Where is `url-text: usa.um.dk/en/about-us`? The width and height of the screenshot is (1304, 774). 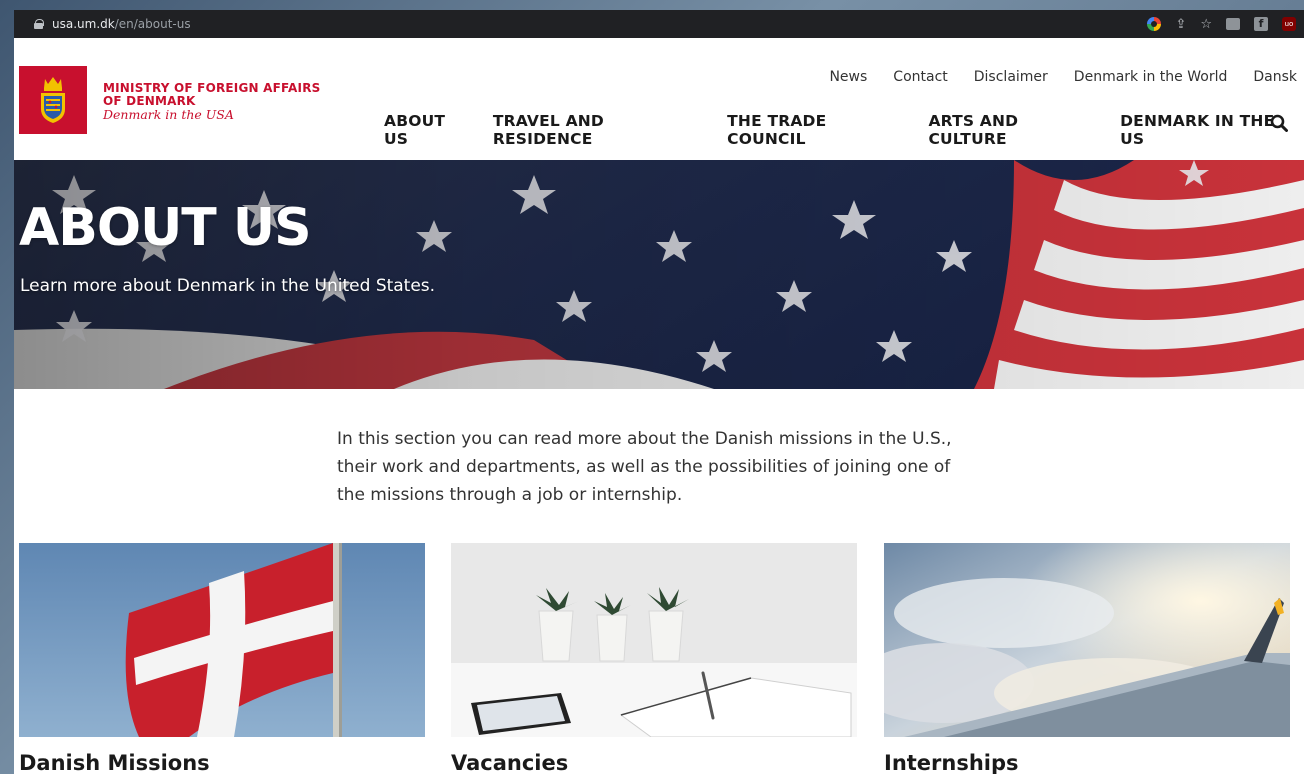 url-text: usa.um.dk/en/about-us is located at coordinates (121, 24).